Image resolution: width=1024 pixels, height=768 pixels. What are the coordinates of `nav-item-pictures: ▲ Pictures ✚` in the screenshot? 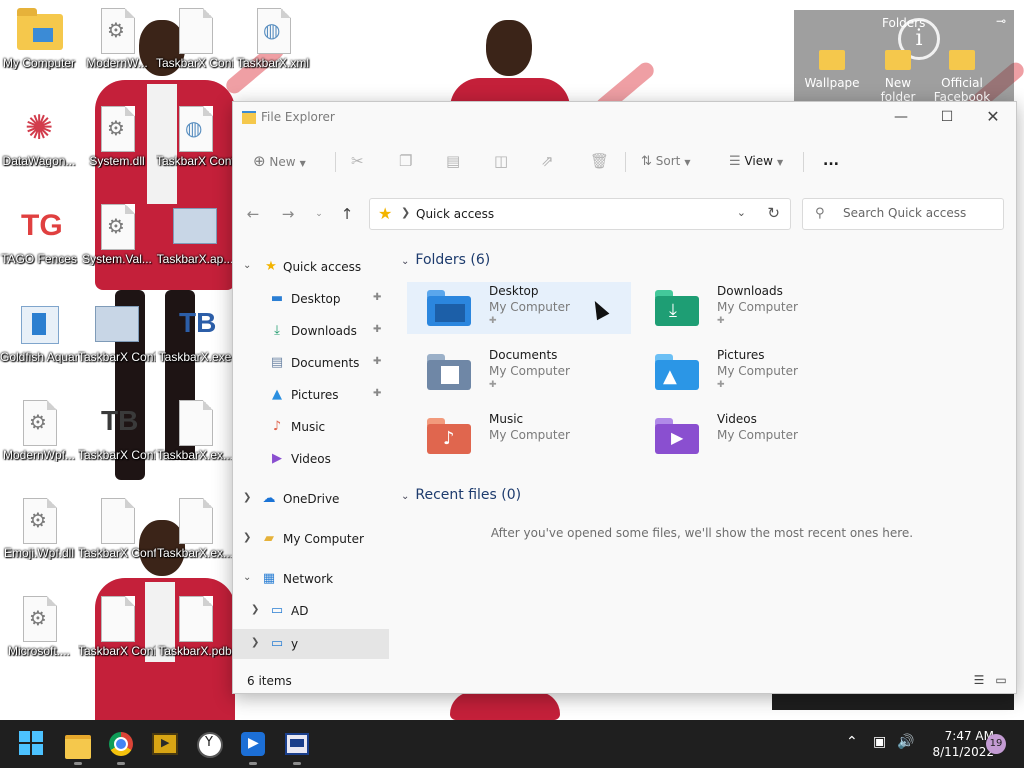 It's located at (311, 395).